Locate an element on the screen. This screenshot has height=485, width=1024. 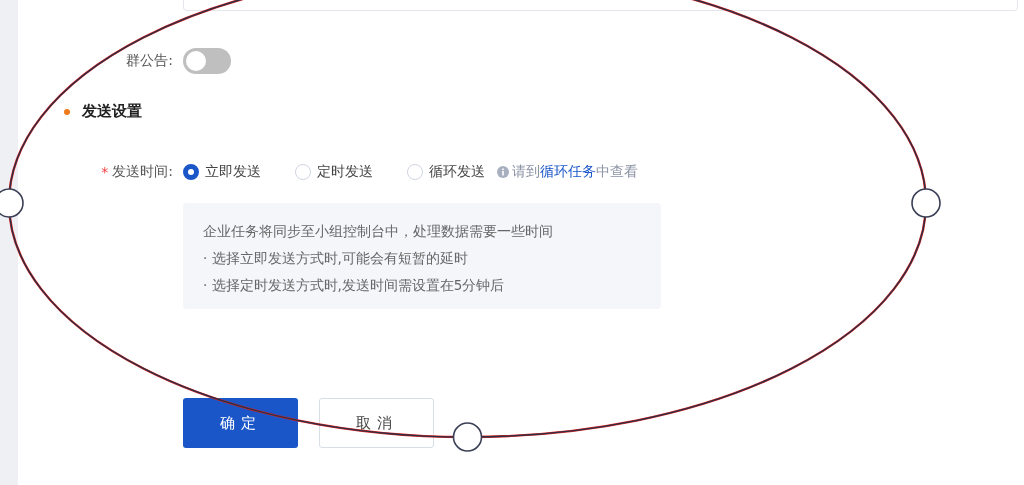
radio-option: 立即发送 is located at coordinates (222, 172).